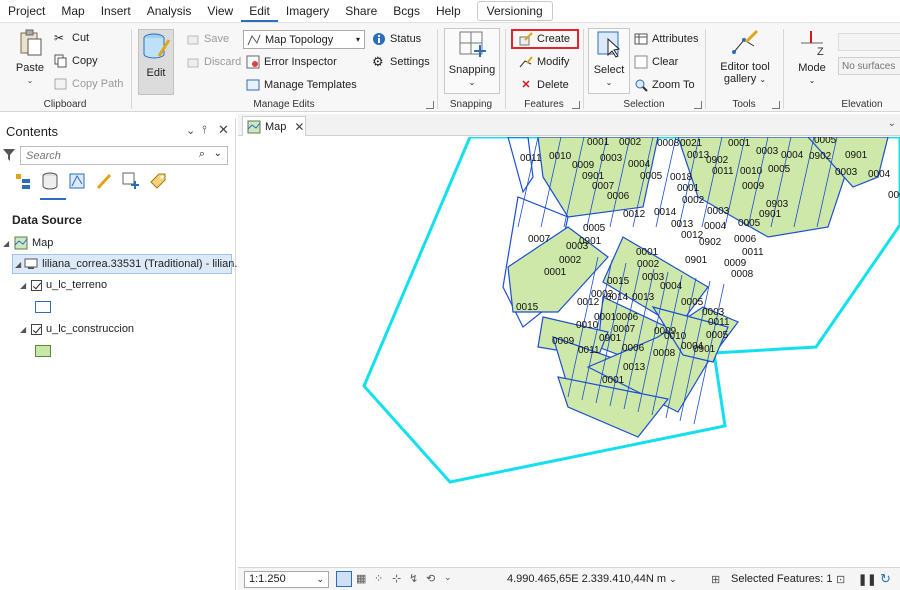  Describe the element at coordinates (72, 11) in the screenshot. I see `menu-map: Map` at that location.